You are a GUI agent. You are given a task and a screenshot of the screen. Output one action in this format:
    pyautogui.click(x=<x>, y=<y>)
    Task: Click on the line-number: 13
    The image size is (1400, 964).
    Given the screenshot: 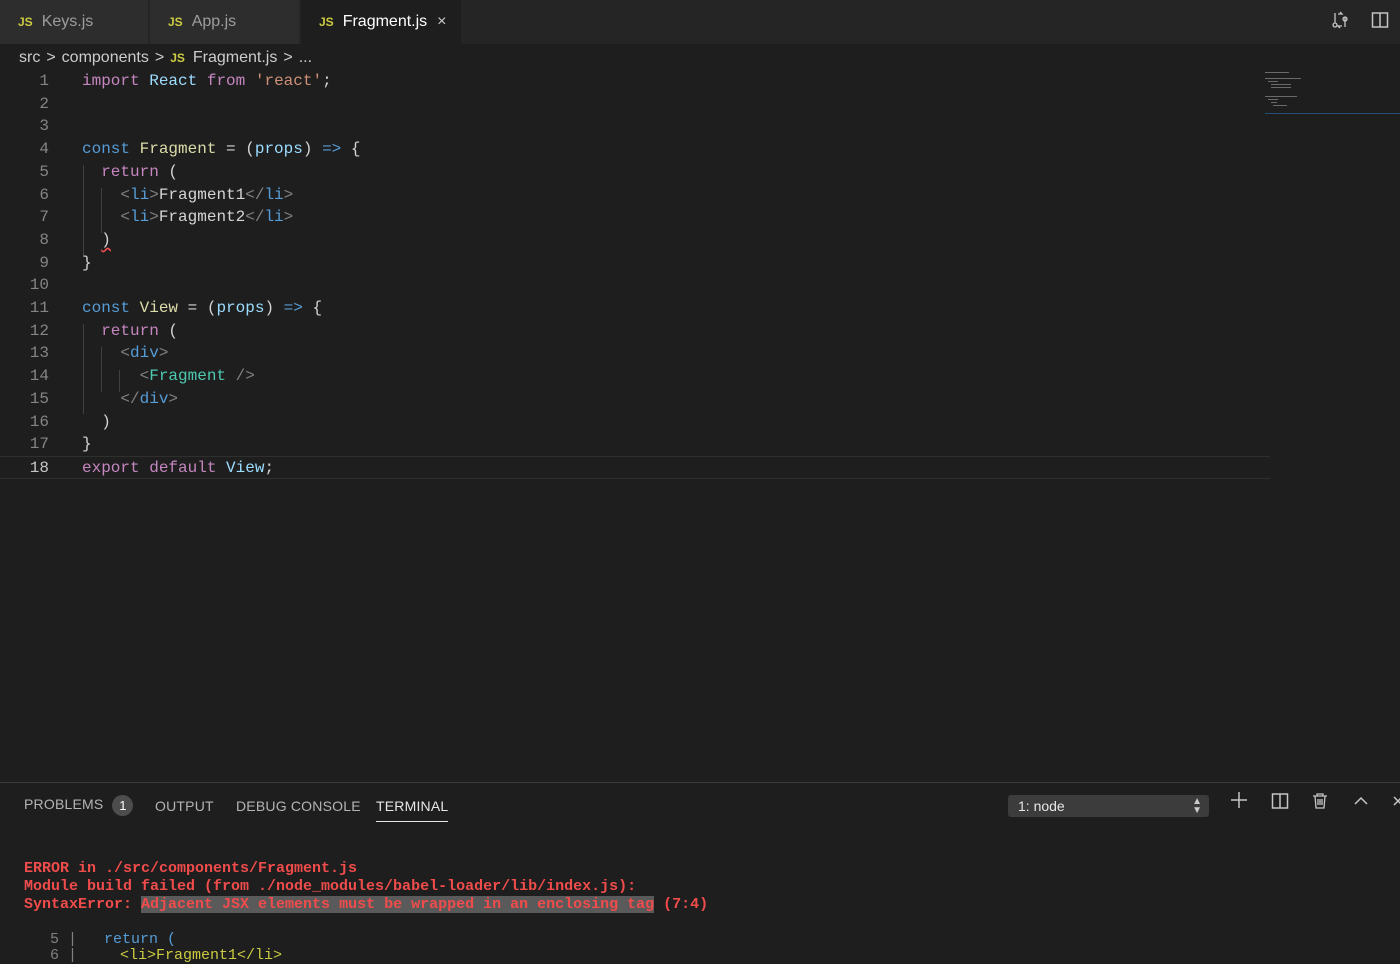 What is the action you would take?
    pyautogui.click(x=39, y=353)
    